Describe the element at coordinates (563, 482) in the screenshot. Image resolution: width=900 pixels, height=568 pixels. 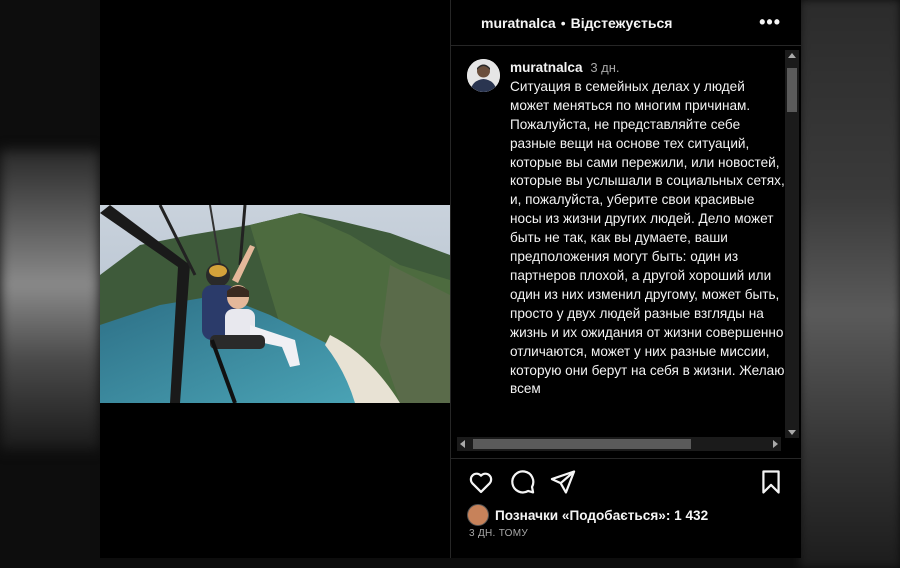
I see `send-icon` at that location.